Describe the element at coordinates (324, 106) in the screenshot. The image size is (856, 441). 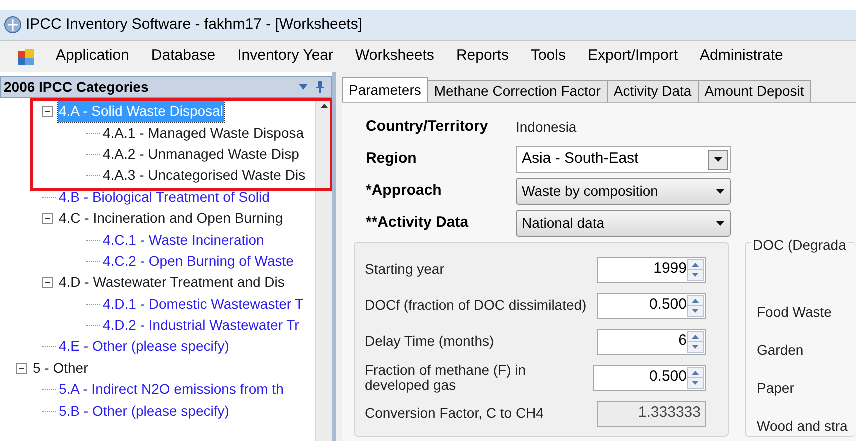
I see `scroll-up-icon` at that location.